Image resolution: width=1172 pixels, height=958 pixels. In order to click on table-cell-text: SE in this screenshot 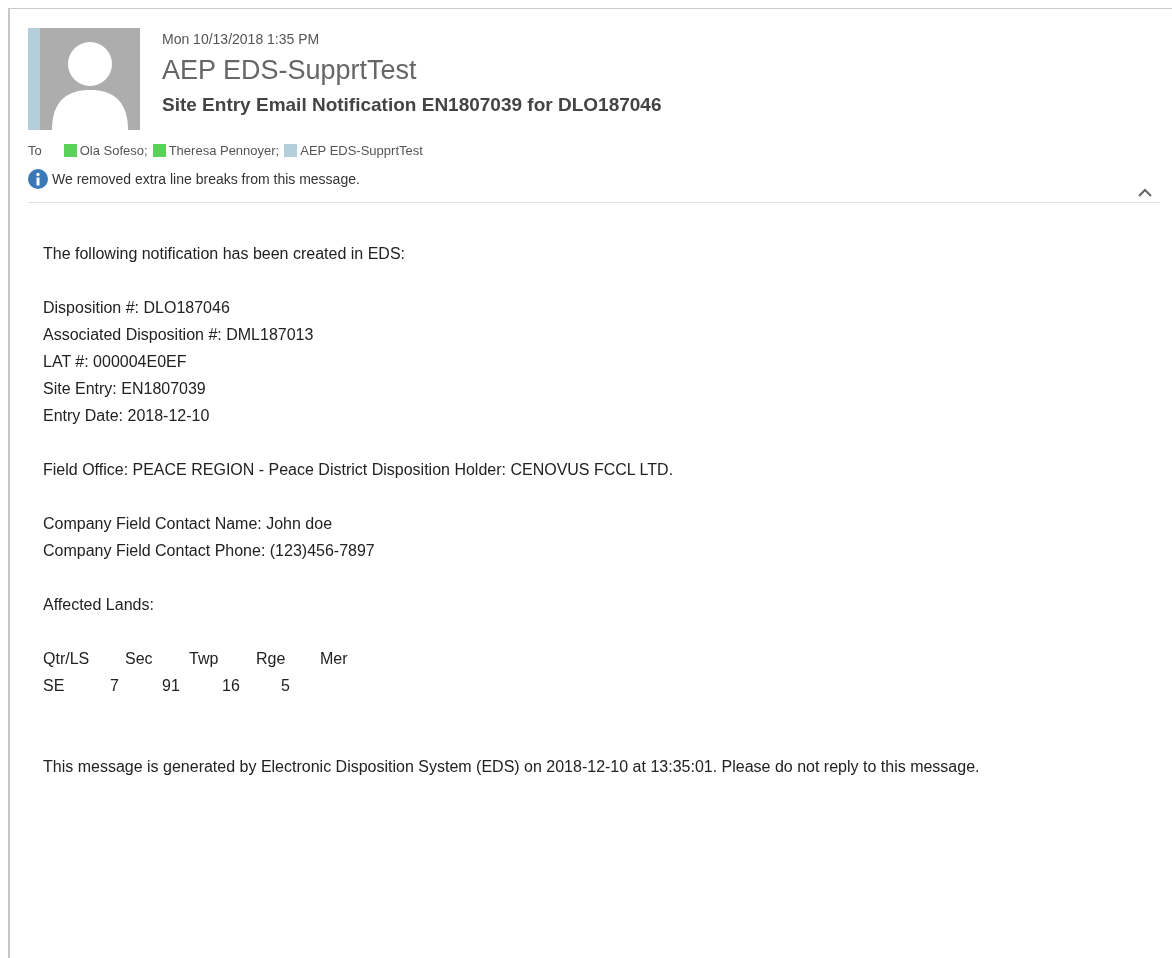, I will do `click(54, 685)`.